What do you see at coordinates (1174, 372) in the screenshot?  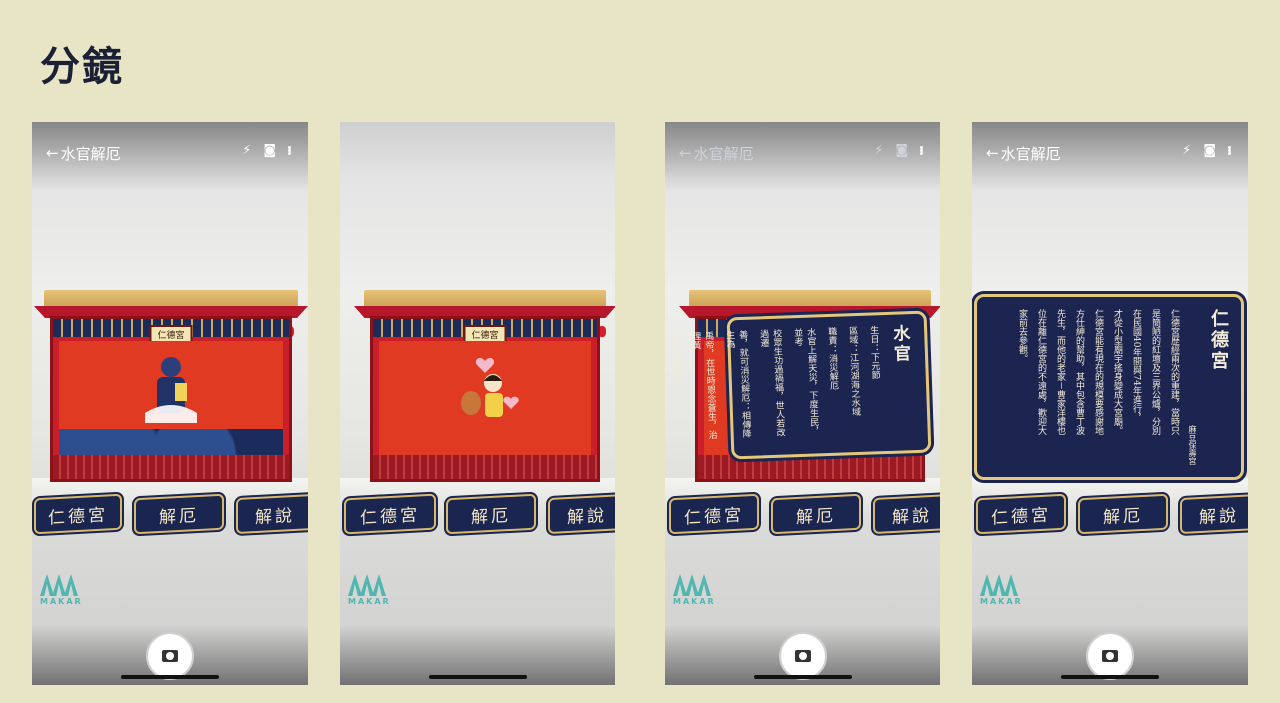 I see `panel-text-line: 仁德宮歷經兩次的重建，當時只` at bounding box center [1174, 372].